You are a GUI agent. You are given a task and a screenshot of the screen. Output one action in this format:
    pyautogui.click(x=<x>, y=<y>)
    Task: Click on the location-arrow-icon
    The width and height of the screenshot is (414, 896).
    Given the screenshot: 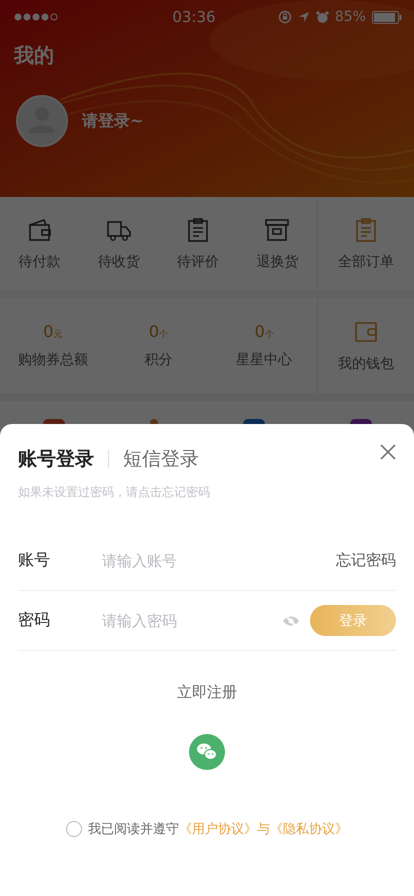 What is the action you would take?
    pyautogui.click(x=304, y=17)
    